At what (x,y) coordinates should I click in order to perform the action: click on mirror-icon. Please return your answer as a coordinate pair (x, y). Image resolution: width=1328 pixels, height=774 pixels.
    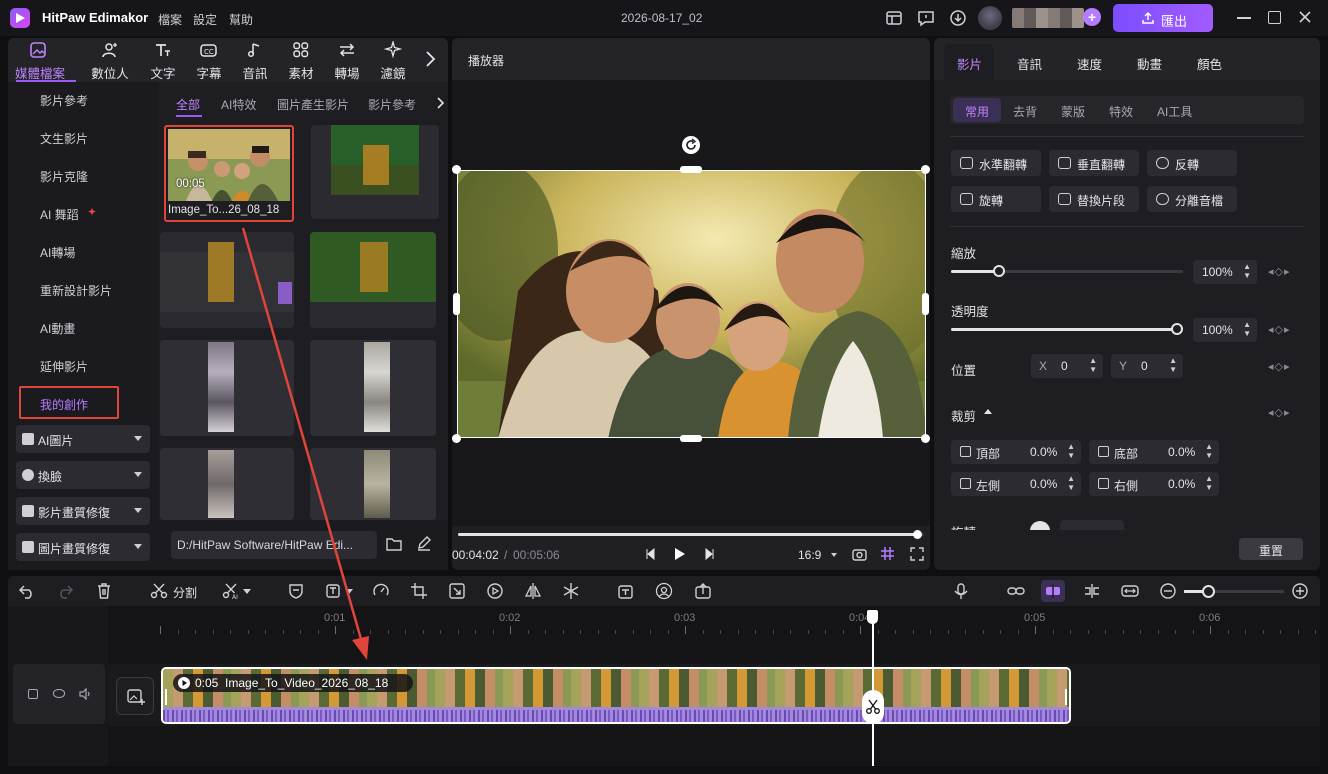
    Looking at the image, I should click on (533, 591).